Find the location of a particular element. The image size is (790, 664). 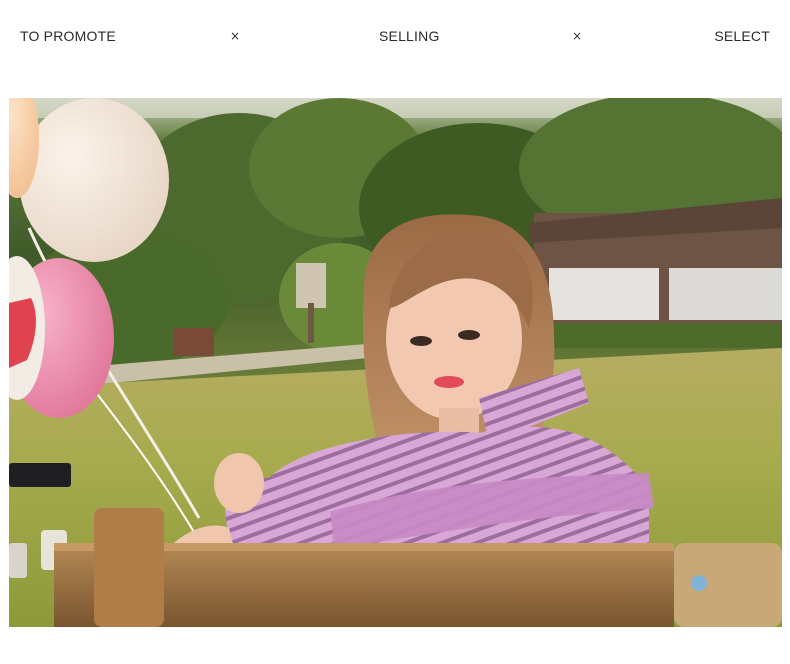

top-nav-bar: TO PROMOTE × SELLING × SELECT is located at coordinates (395, 36).